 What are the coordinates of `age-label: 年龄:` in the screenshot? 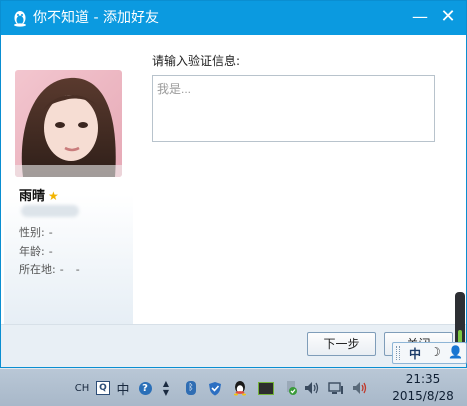 It's located at (32, 251).